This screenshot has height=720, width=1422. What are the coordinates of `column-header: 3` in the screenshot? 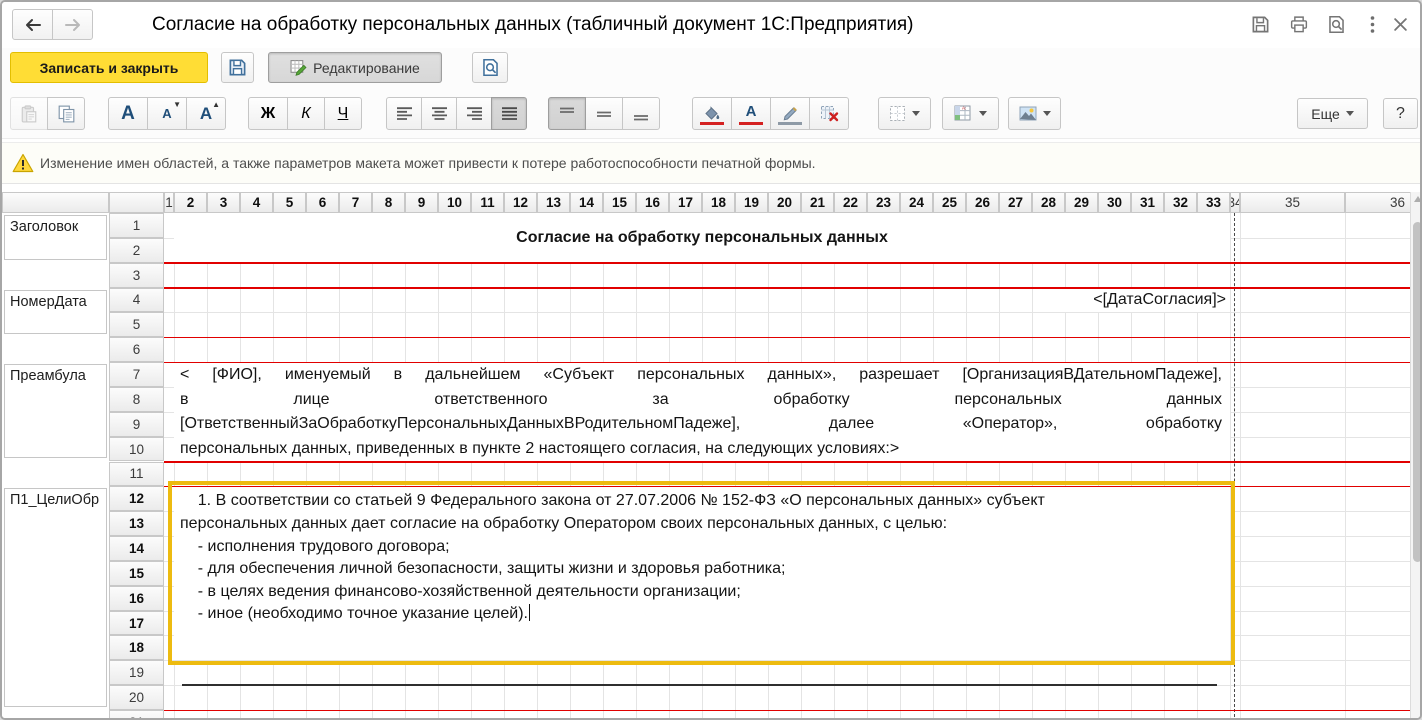 It's located at (223, 202).